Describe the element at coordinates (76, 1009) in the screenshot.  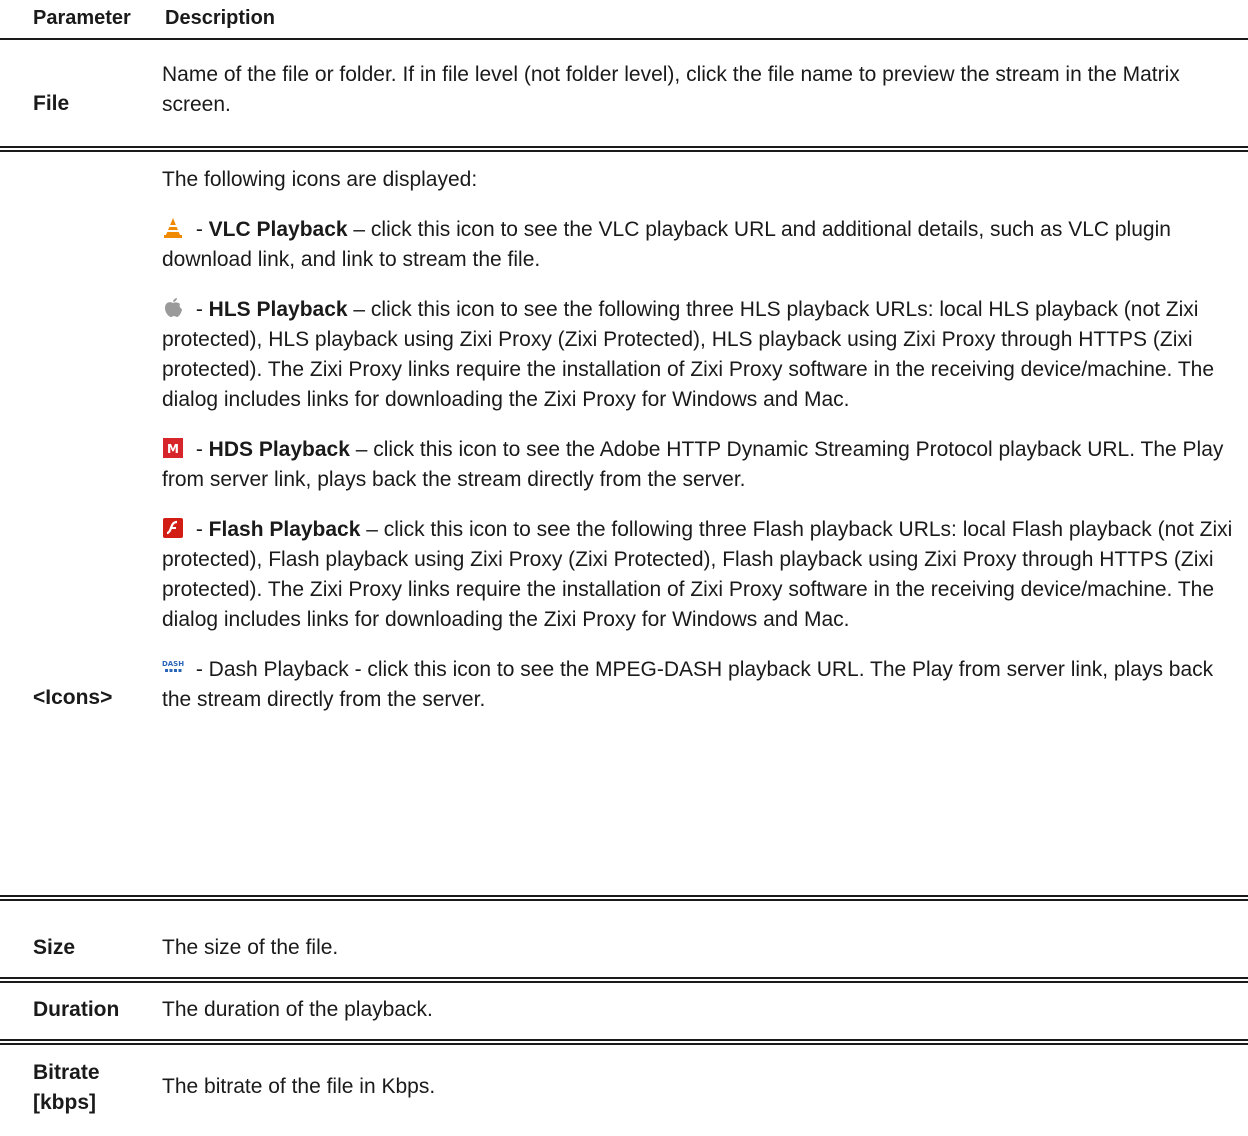
I see `param-duration: Duration` at that location.